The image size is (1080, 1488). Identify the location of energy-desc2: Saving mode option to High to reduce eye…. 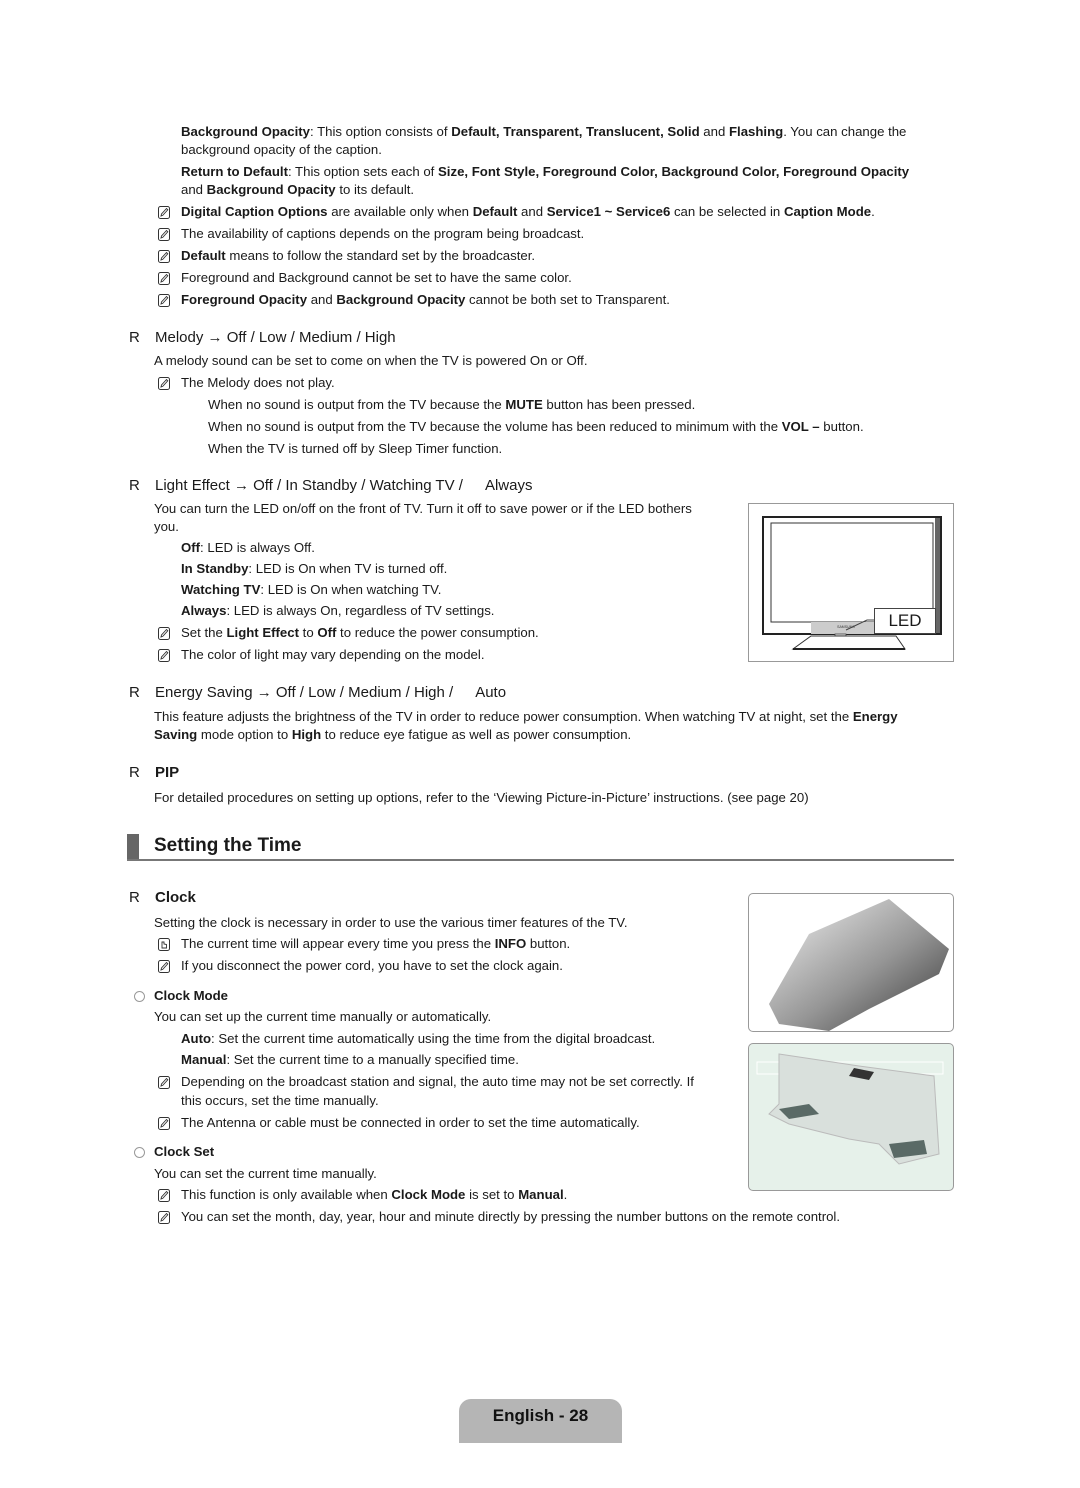
(392, 735).